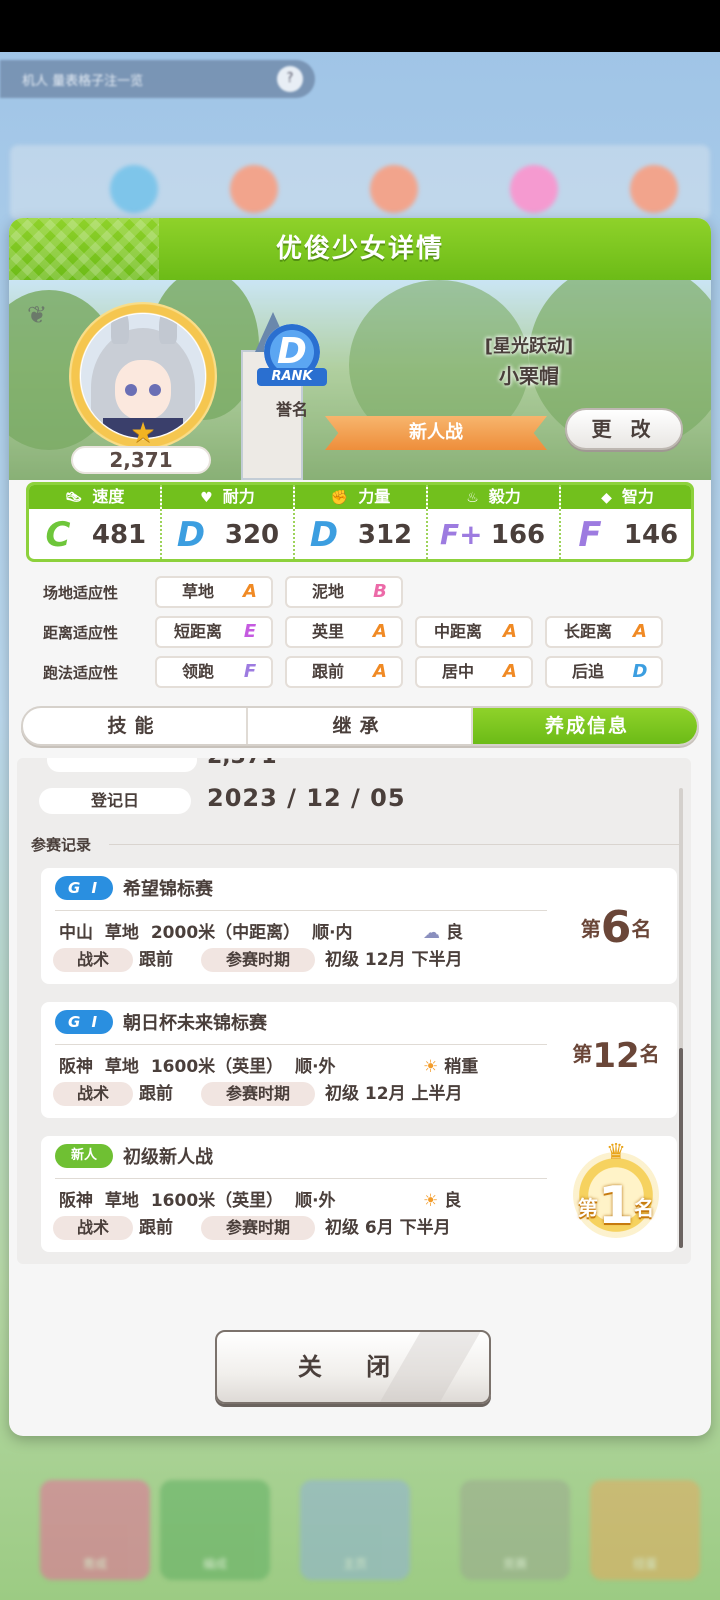 The width and height of the screenshot is (720, 1600). Describe the element at coordinates (355, 1530) in the screenshot. I see `bottom-nav-item: 主页` at that location.